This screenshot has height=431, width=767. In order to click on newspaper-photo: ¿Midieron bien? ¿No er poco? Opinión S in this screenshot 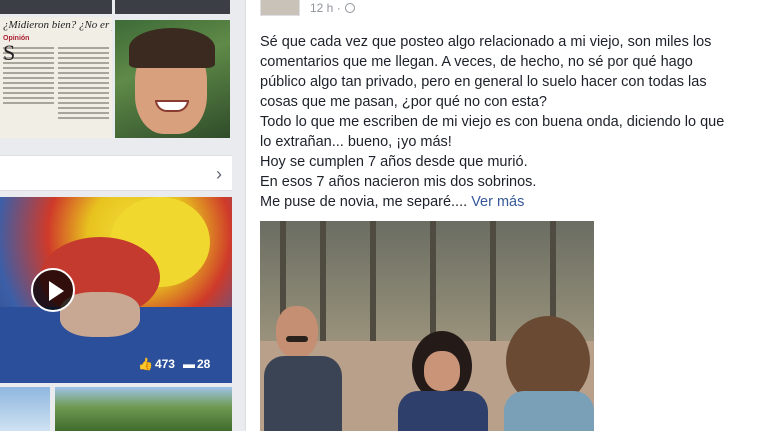, I will do `click(56, 77)`.